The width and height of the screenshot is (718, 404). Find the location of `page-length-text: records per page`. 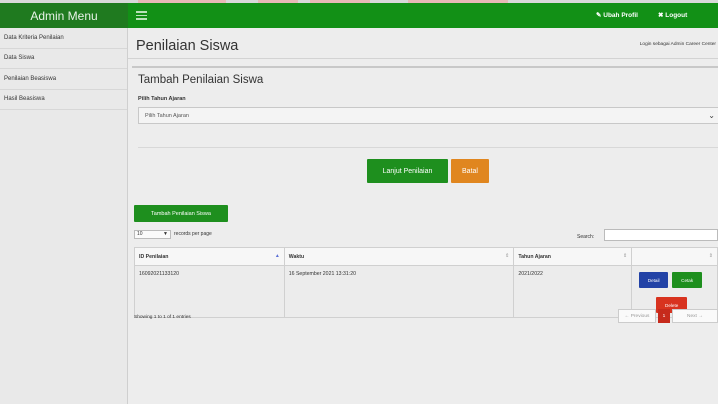

page-length-text: records per page is located at coordinates (193, 234).